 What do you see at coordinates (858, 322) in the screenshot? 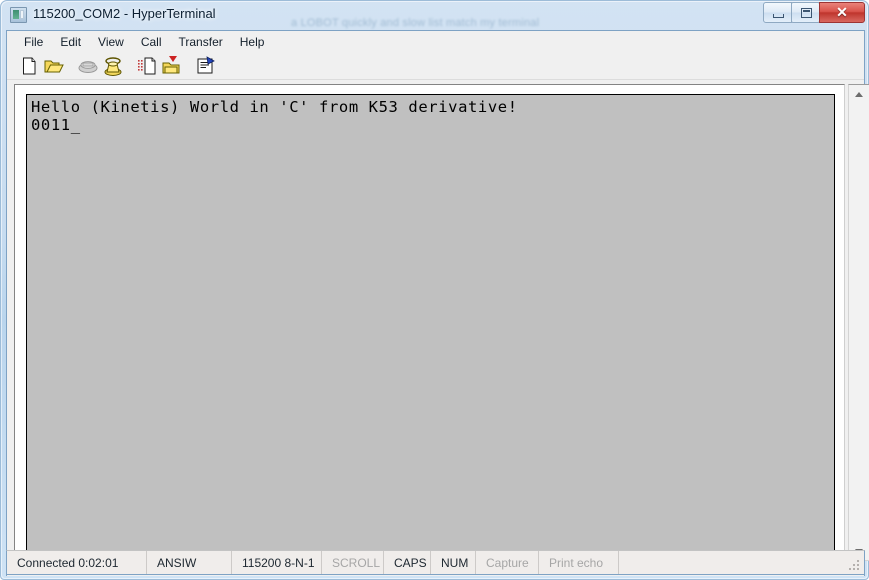
I see `vertical-scrollbar` at bounding box center [858, 322].